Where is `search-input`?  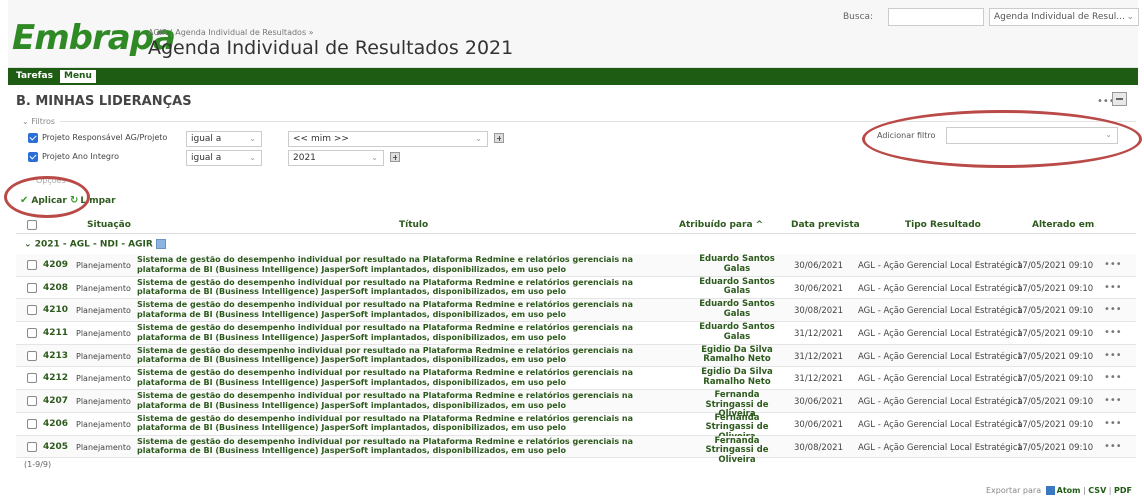 search-input is located at coordinates (936, 17).